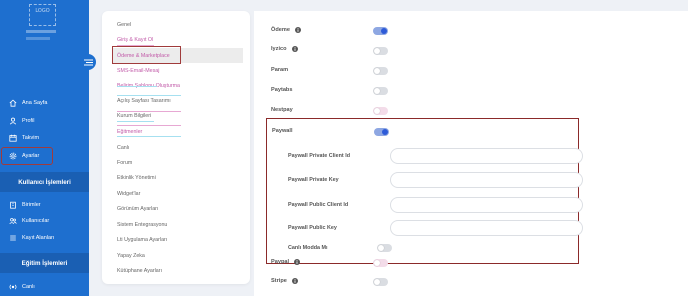  I want to click on paywall-public-key-input, so click(486, 228).